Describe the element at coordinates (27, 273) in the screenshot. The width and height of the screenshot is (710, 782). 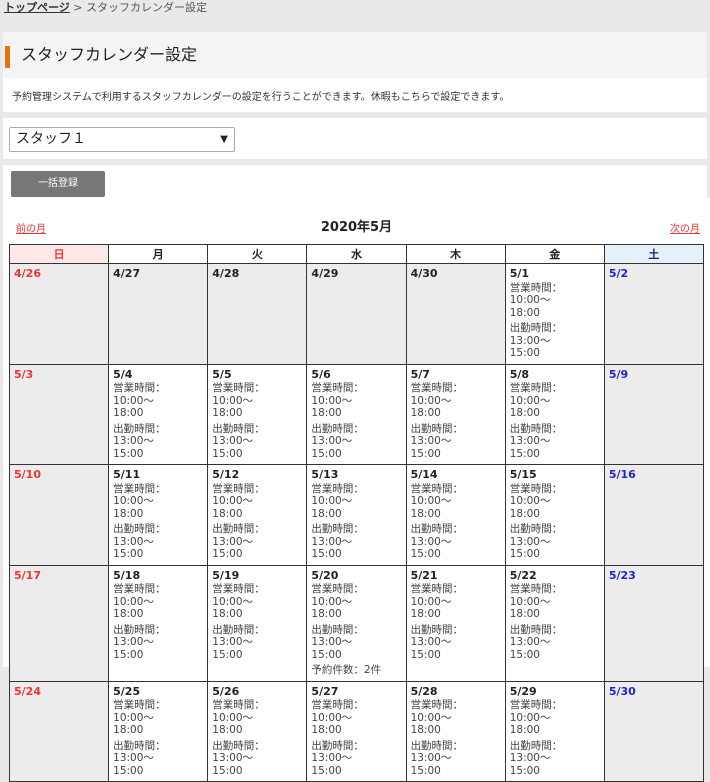
I see `day-number: 4/26` at that location.